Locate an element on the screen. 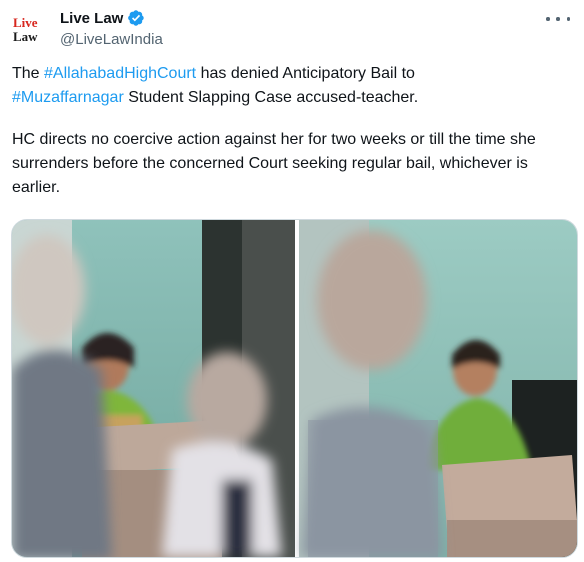 The height and width of the screenshot is (562, 584). hashtag-link: #Muzaffarnagar is located at coordinates (68, 97).